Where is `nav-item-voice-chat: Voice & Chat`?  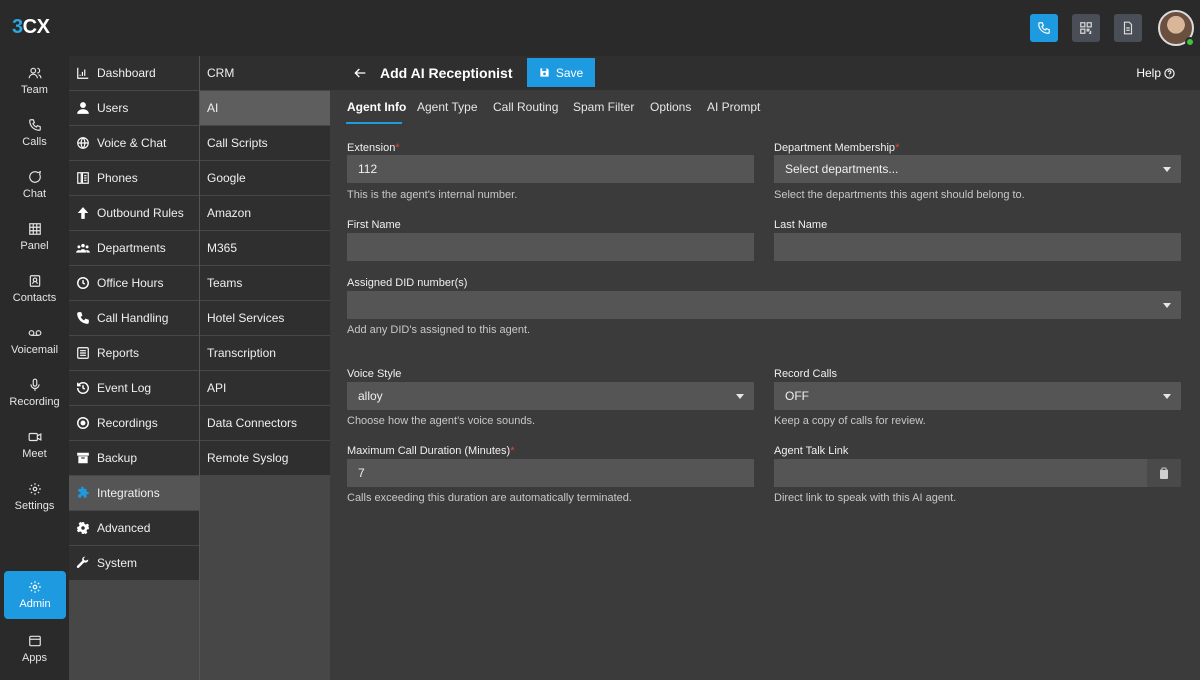 nav-item-voice-chat: Voice & Chat is located at coordinates (134, 143).